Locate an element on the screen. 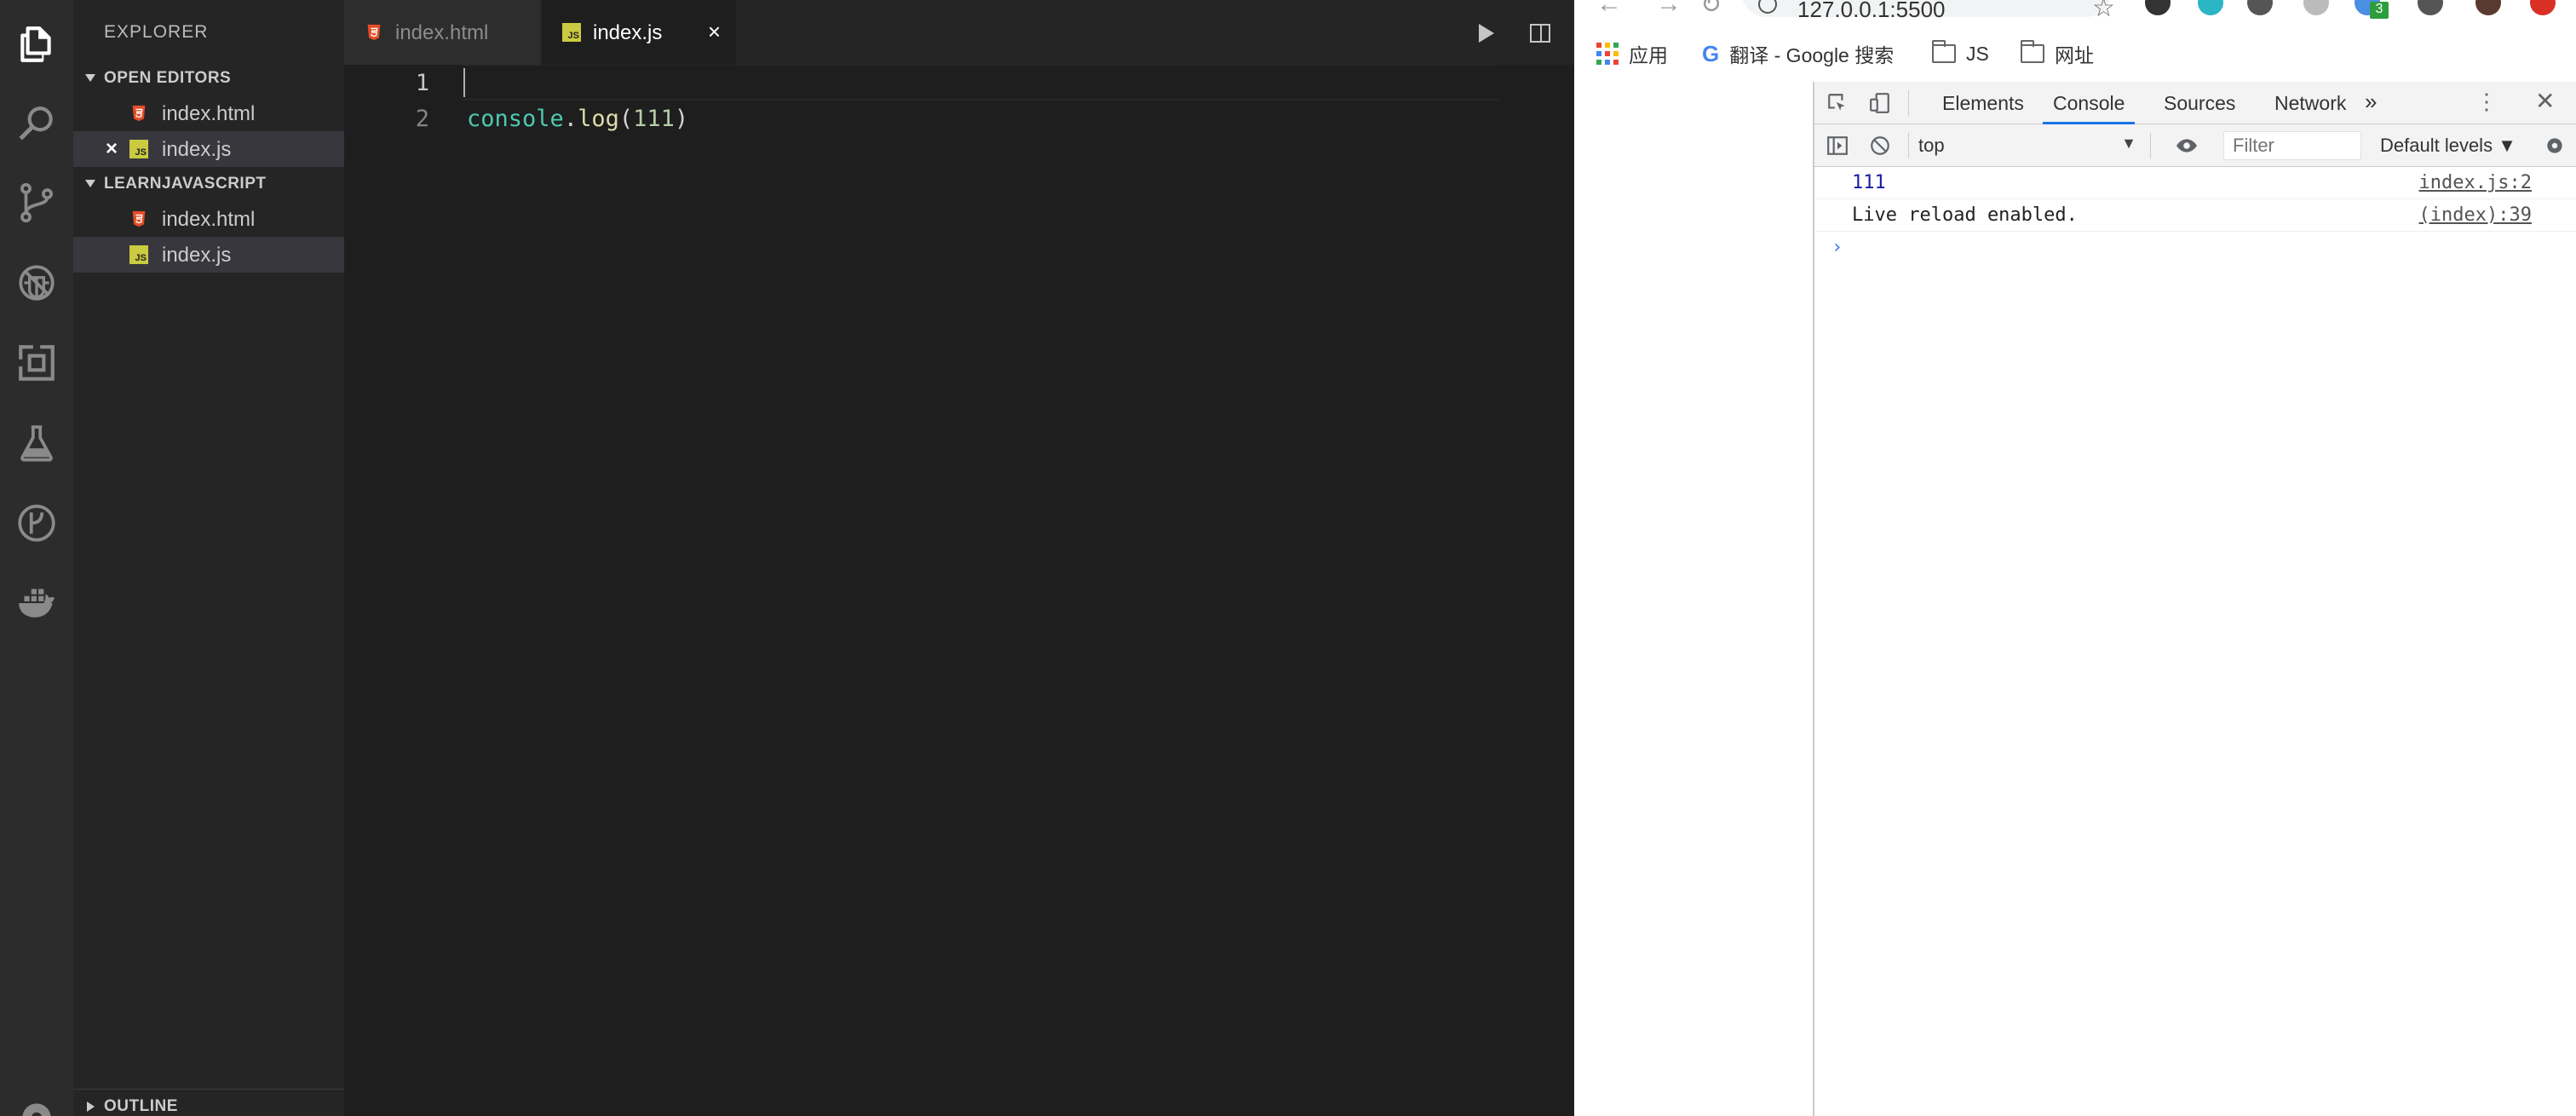  prompt-chevron-icon: › is located at coordinates (1837, 247).